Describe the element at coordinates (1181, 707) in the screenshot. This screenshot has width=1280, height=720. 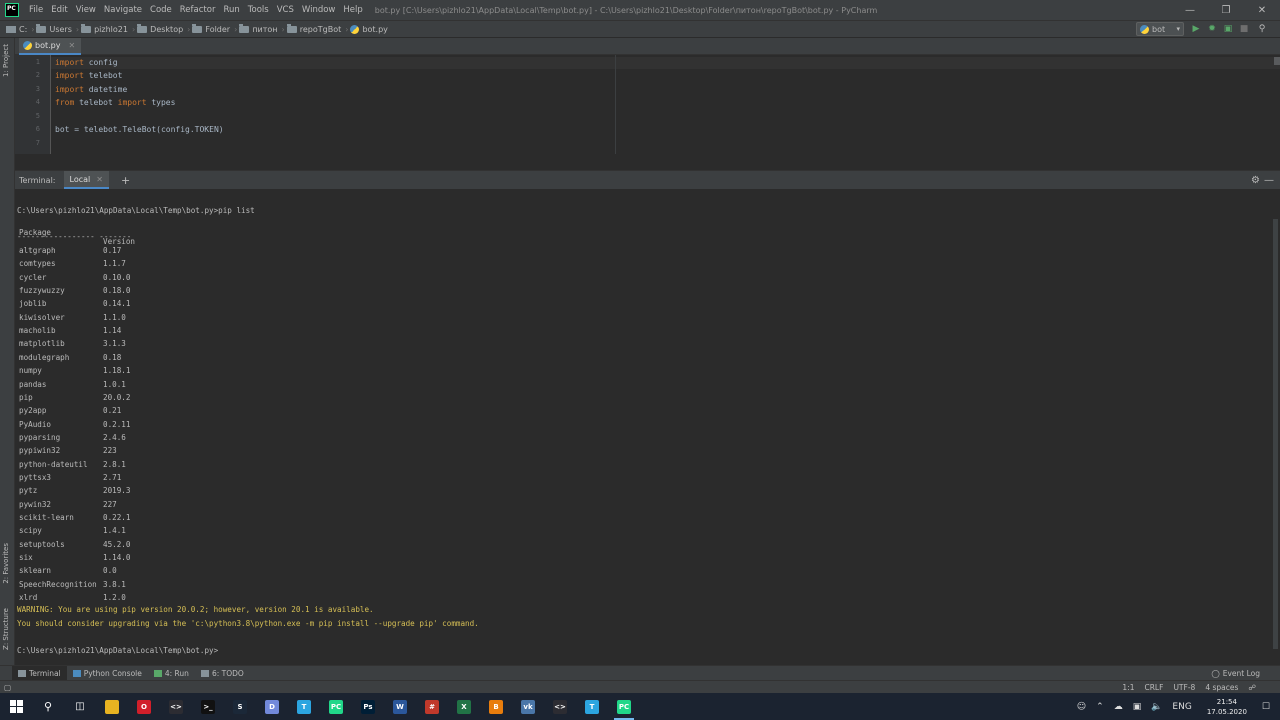
I see `input-language: ENG` at that location.